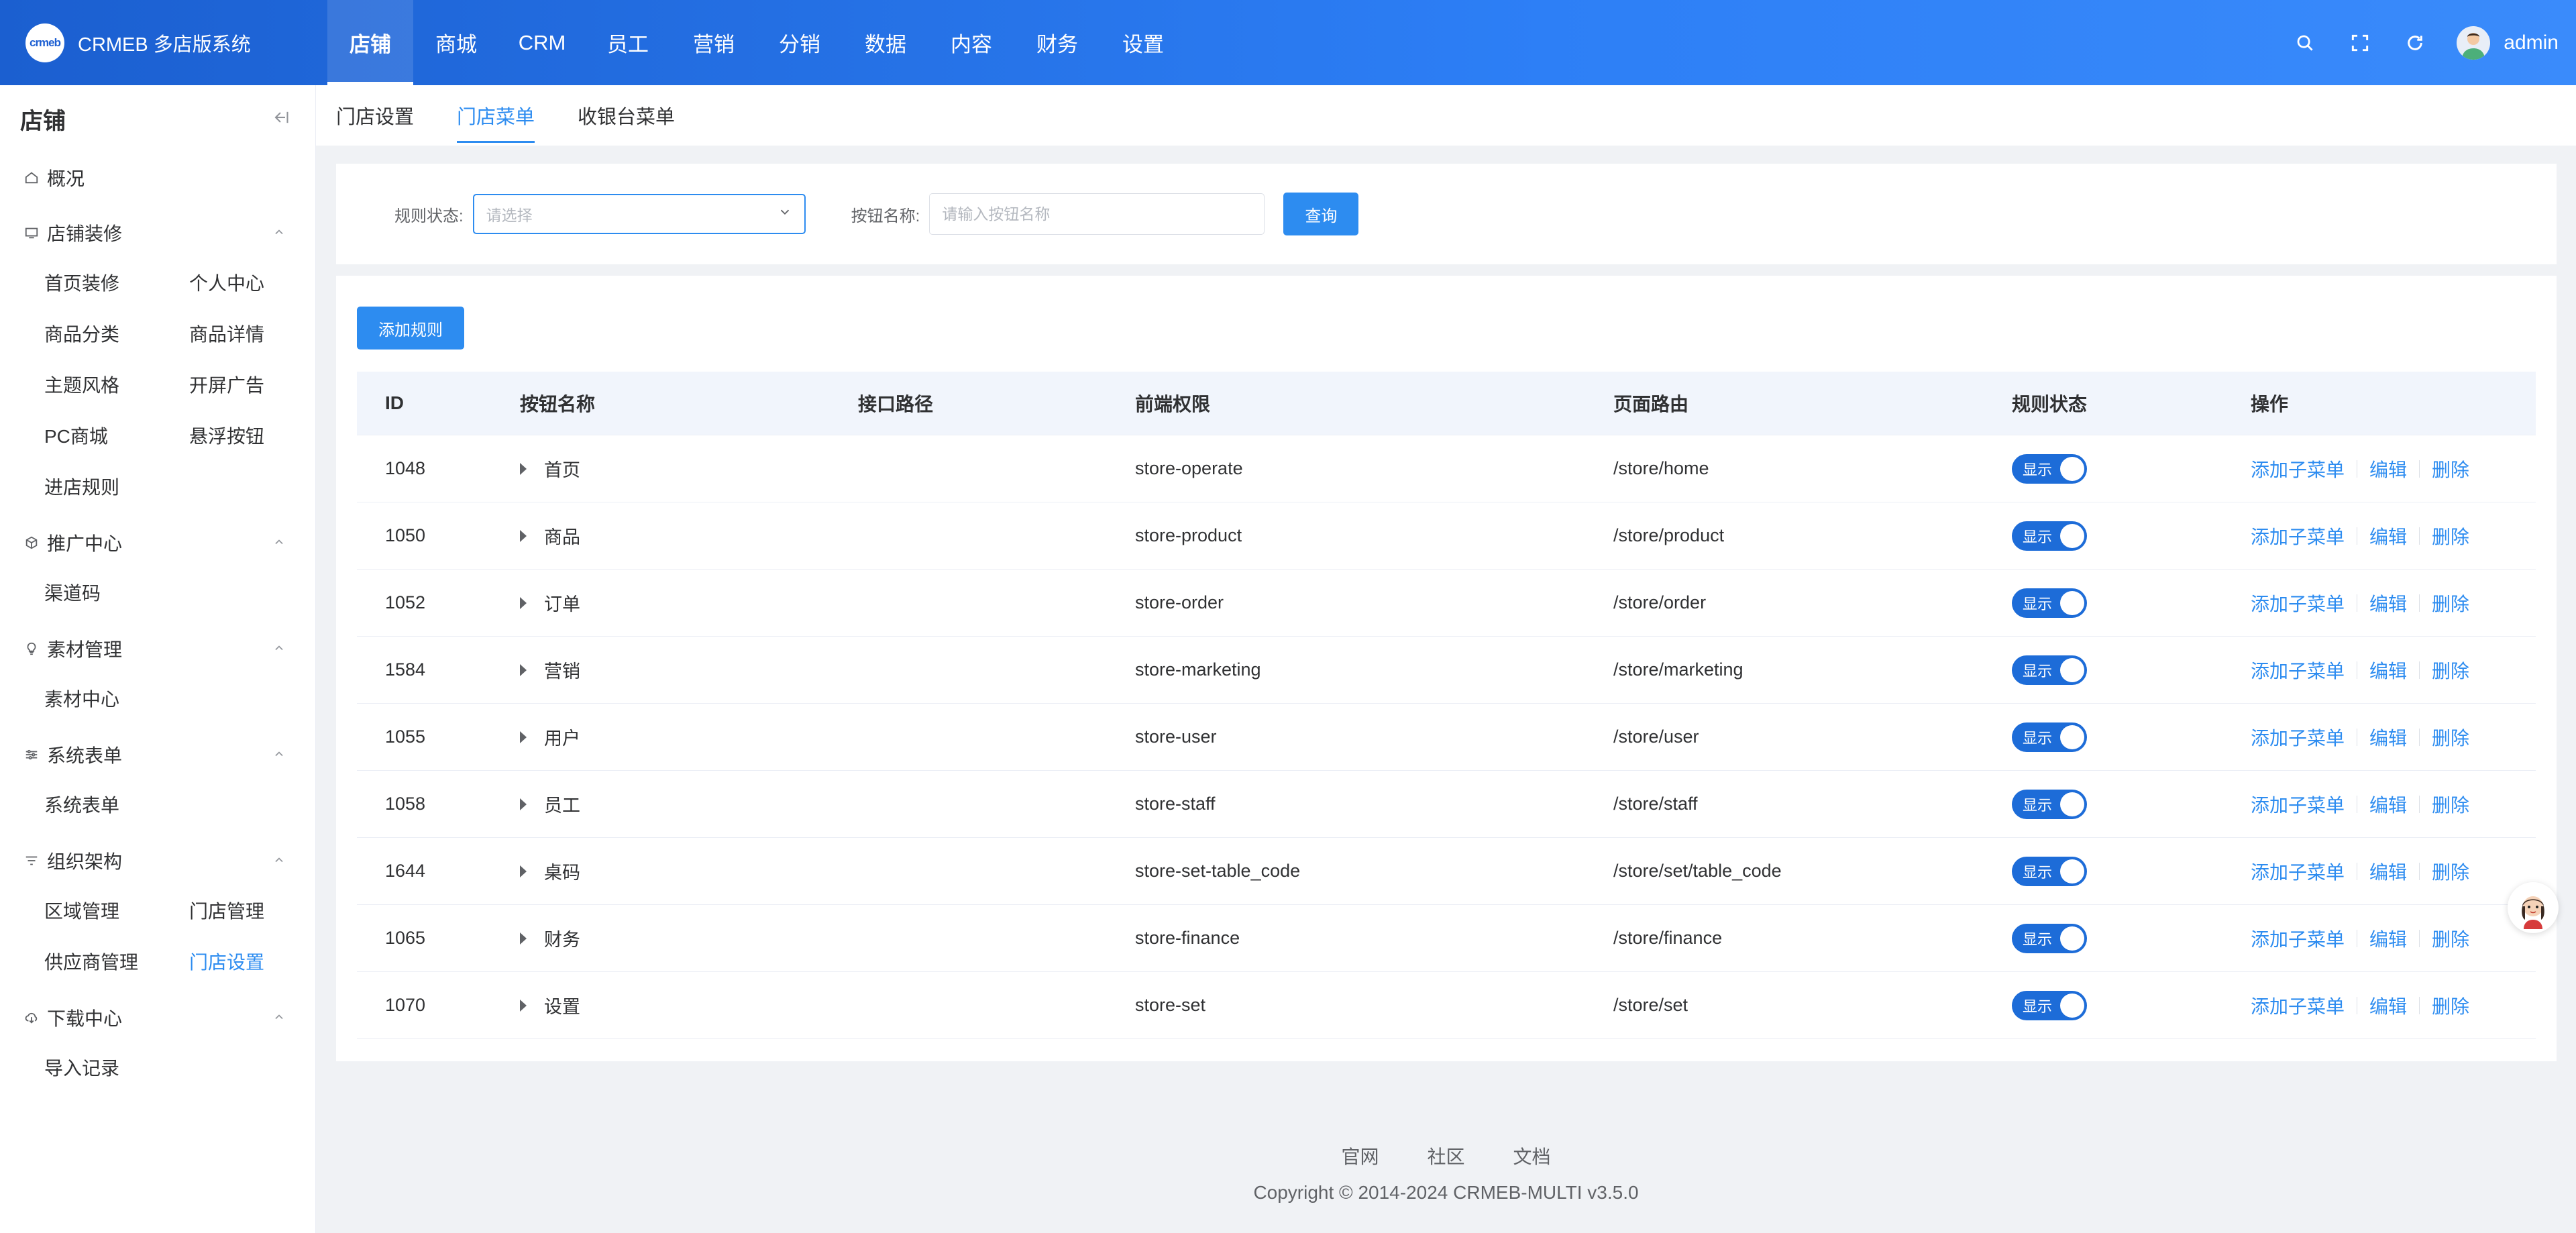 The image size is (2576, 1233). What do you see at coordinates (261, 385) in the screenshot?
I see `sidebar-item-splash-ad: 开屏广告` at bounding box center [261, 385].